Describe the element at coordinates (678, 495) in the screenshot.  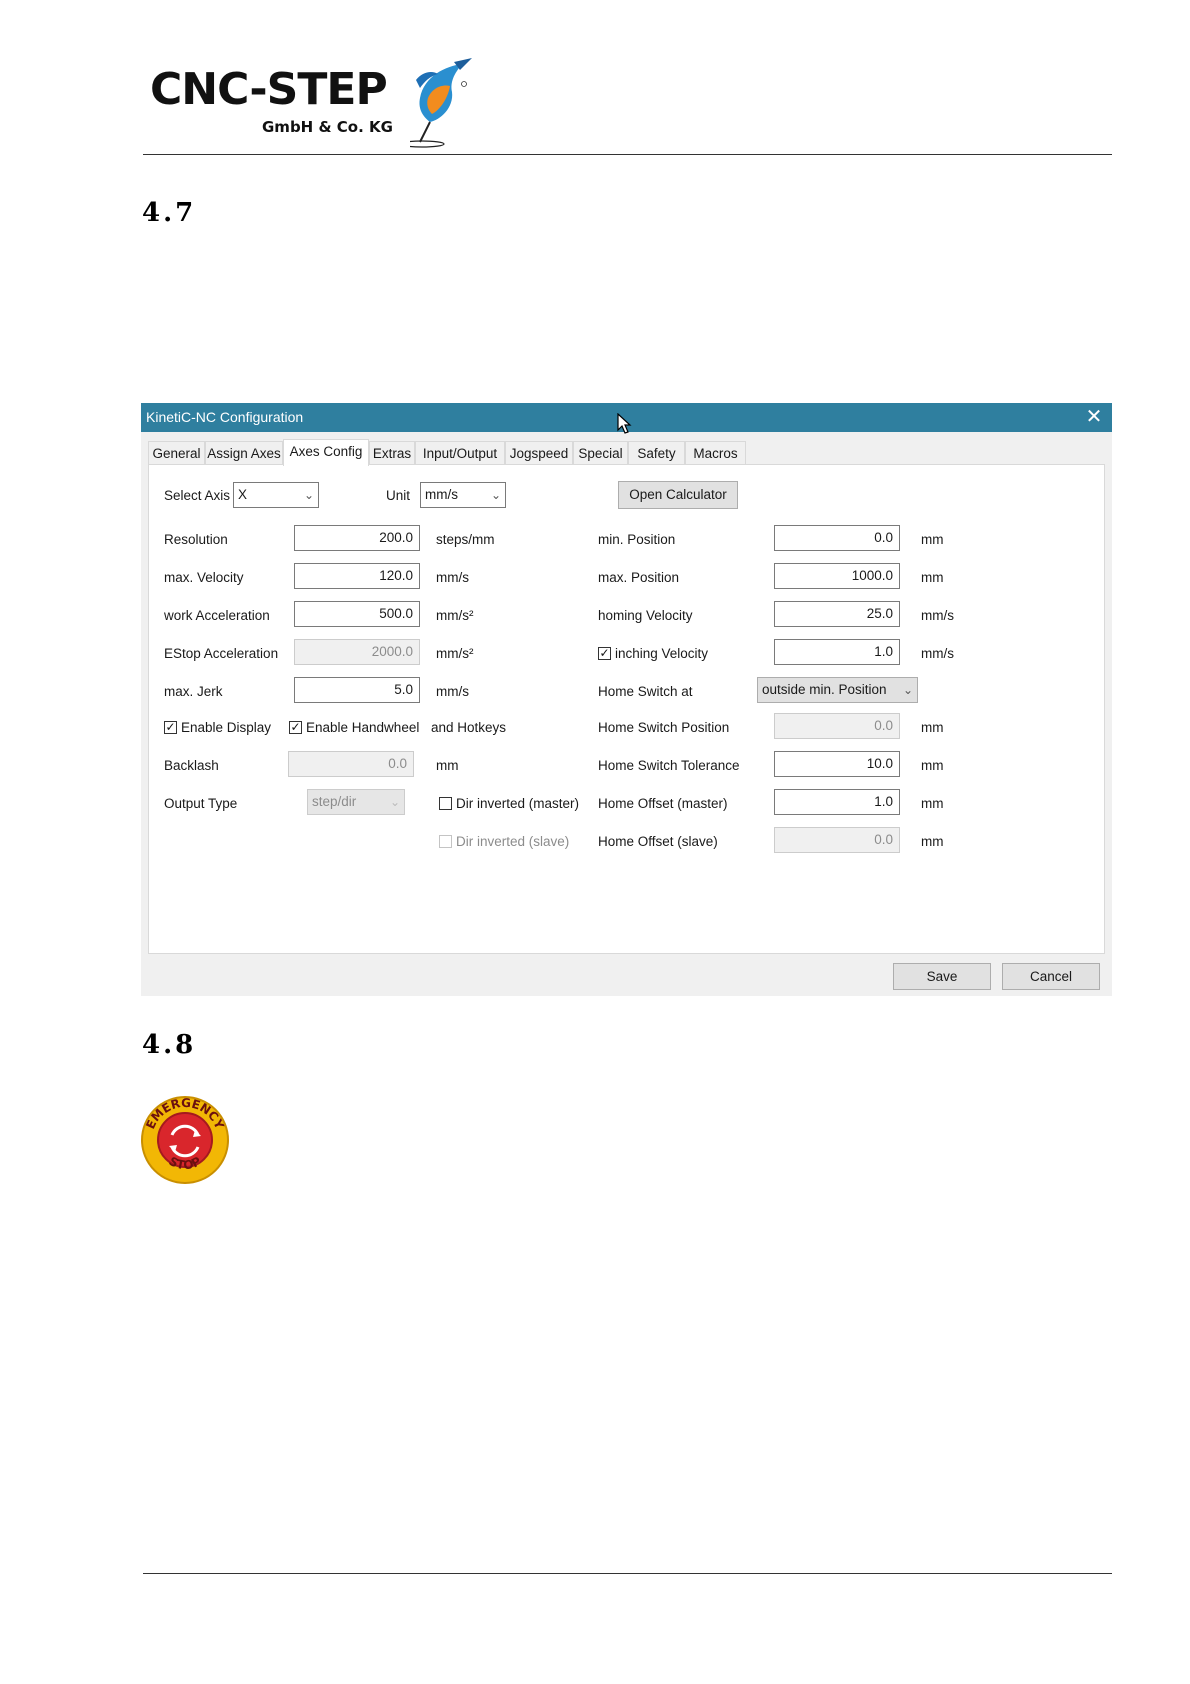
I see `open-calculator-button: Open Calculator` at that location.